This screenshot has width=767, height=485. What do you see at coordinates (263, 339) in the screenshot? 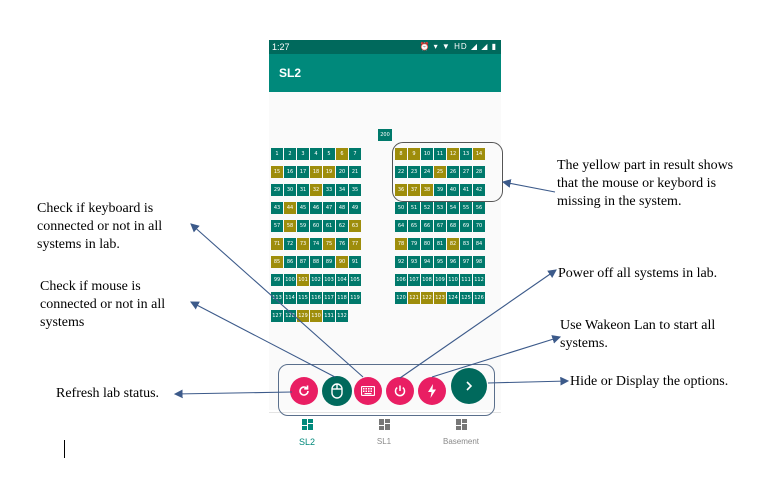
I see `arrow-mouse` at bounding box center [263, 339].